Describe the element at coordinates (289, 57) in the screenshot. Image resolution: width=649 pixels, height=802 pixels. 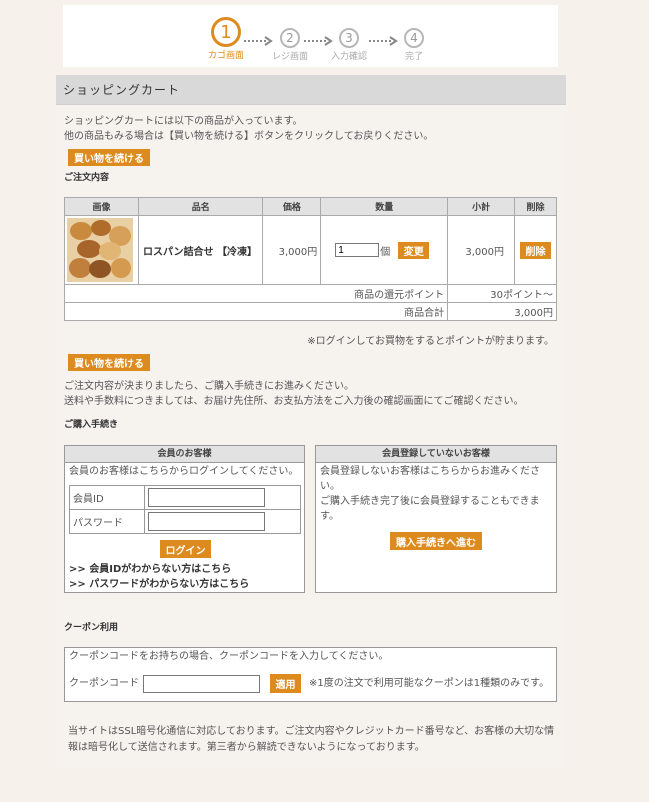
I see `step-label: レジ画面` at that location.